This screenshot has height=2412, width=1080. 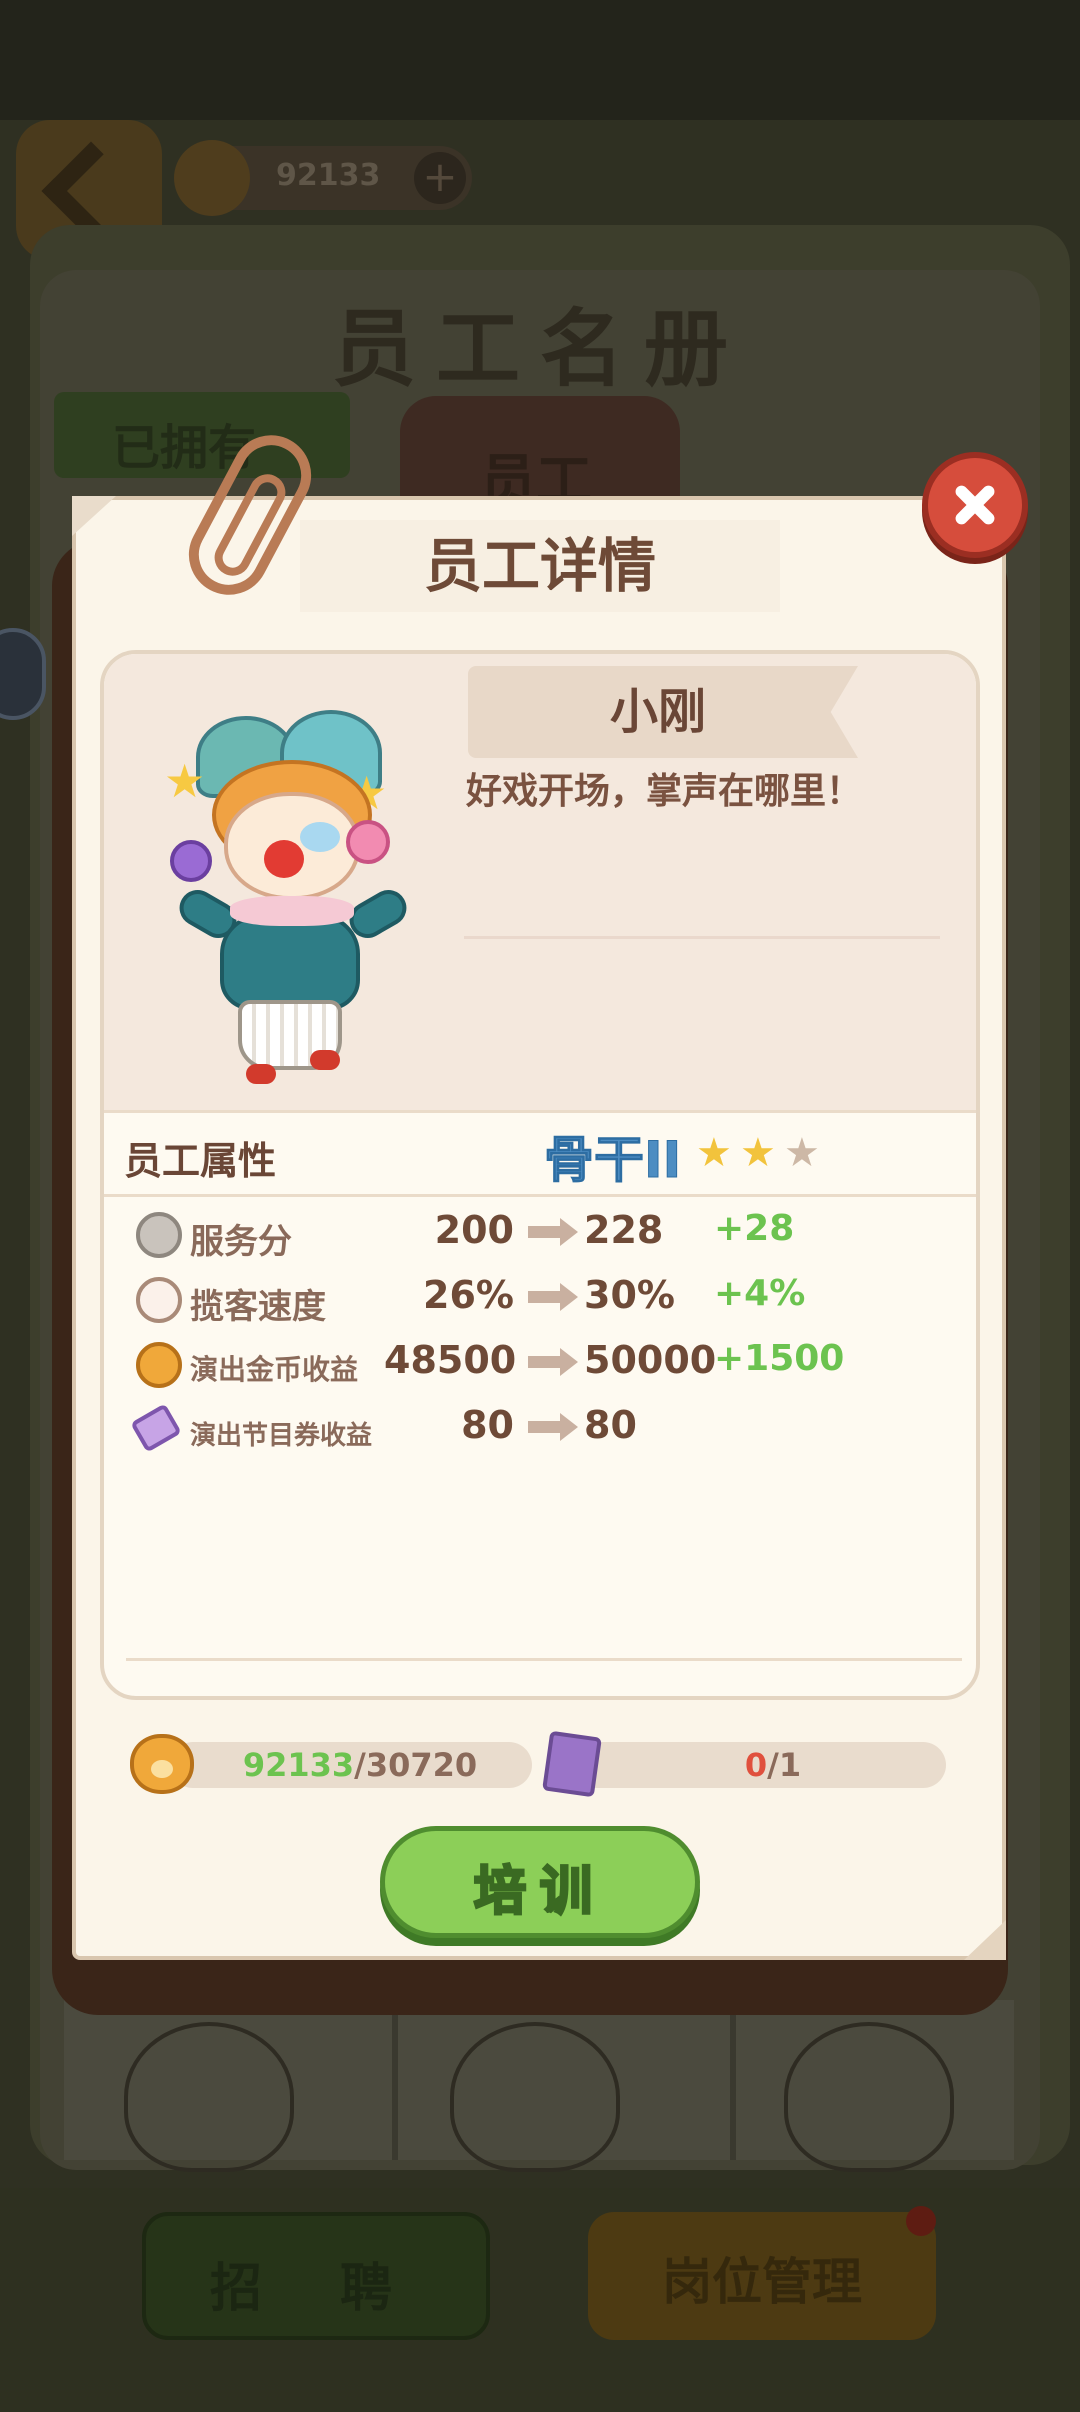 What do you see at coordinates (702, 937) in the screenshot?
I see `motto-underline` at bounding box center [702, 937].